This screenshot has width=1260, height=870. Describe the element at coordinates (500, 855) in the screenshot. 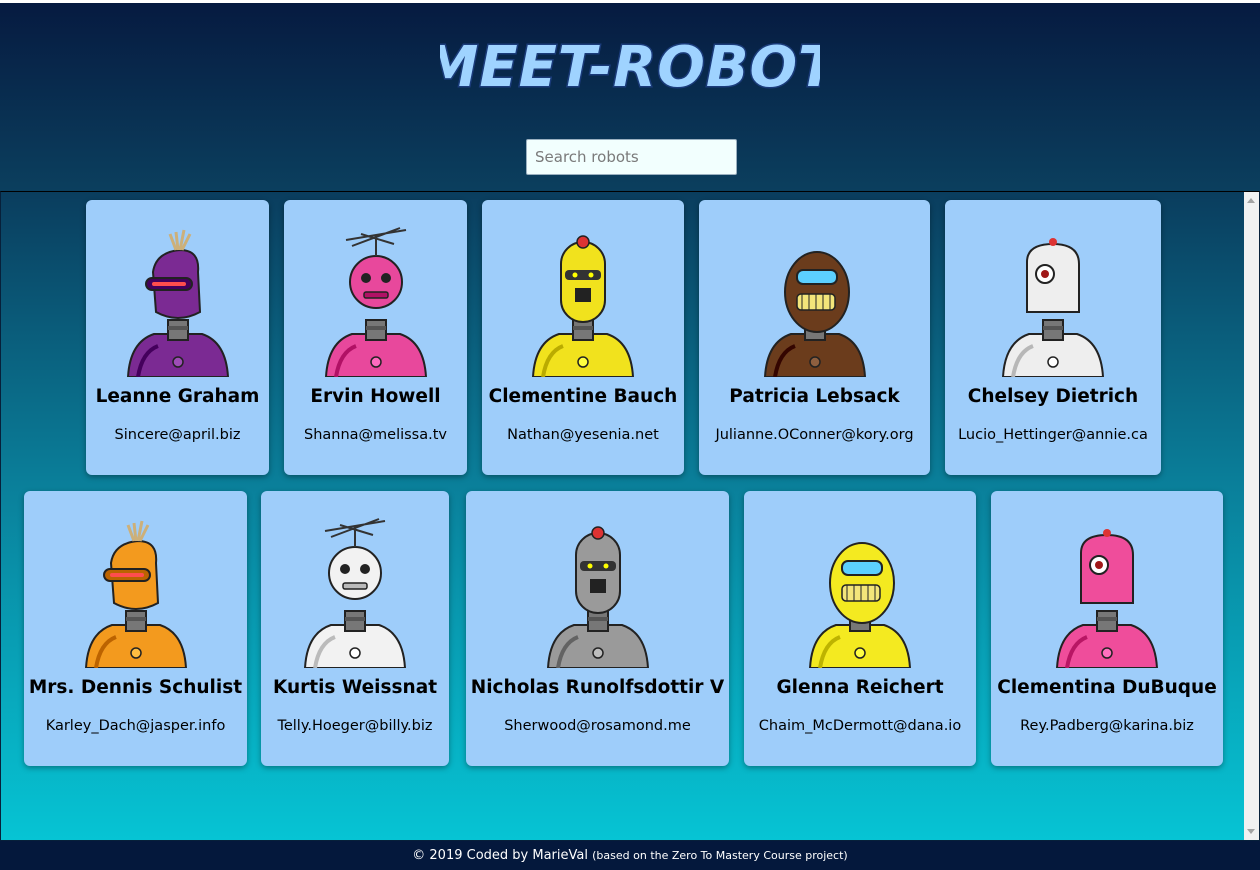

I see `footer-text: © 2019 Coded by MarieVal` at that location.